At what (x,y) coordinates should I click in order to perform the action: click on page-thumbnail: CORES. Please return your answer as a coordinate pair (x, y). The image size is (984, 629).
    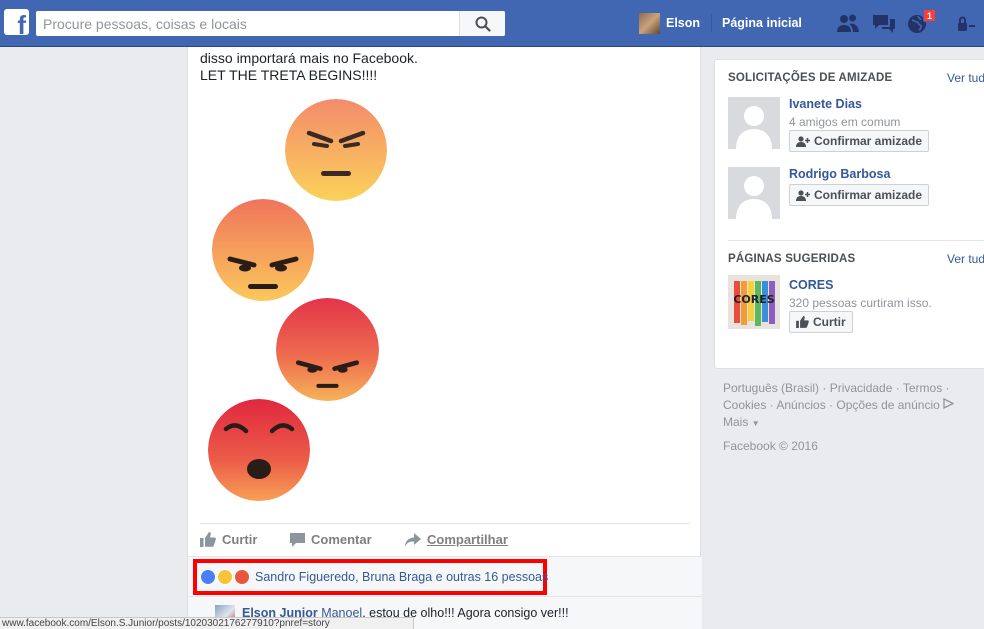
    Looking at the image, I should click on (754, 302).